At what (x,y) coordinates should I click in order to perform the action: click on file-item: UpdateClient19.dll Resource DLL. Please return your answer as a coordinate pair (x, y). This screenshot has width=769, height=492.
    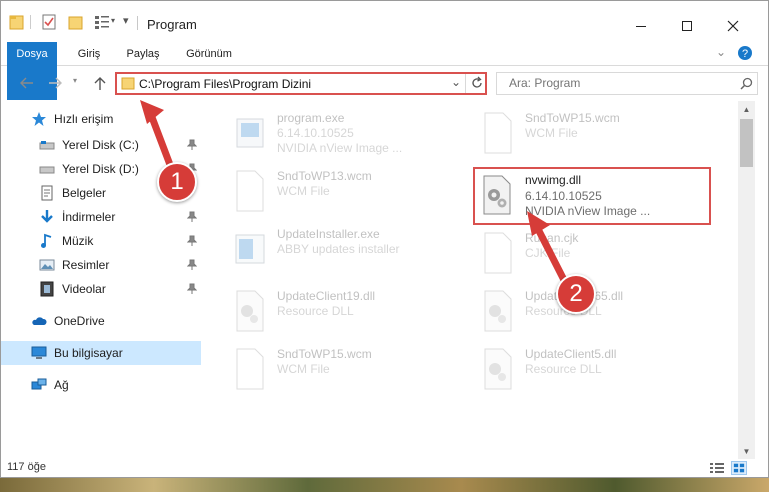
    Looking at the image, I should click on (345, 312).